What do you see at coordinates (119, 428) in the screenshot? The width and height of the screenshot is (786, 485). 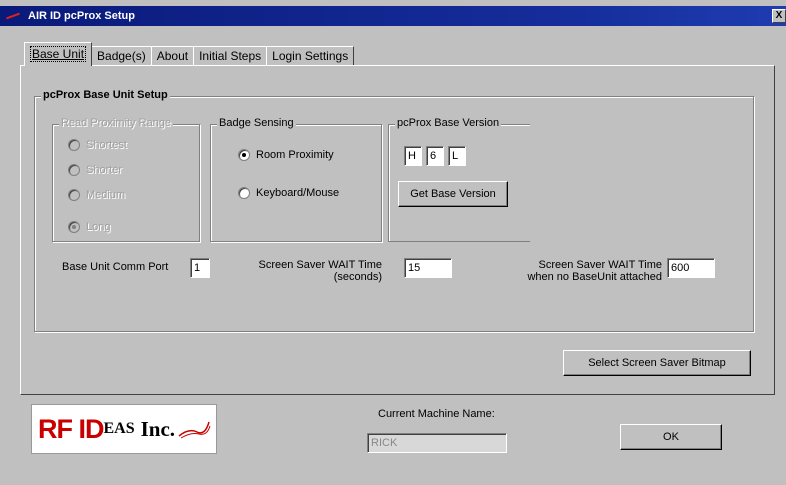 I see `logo-eas-text: EAS` at bounding box center [119, 428].